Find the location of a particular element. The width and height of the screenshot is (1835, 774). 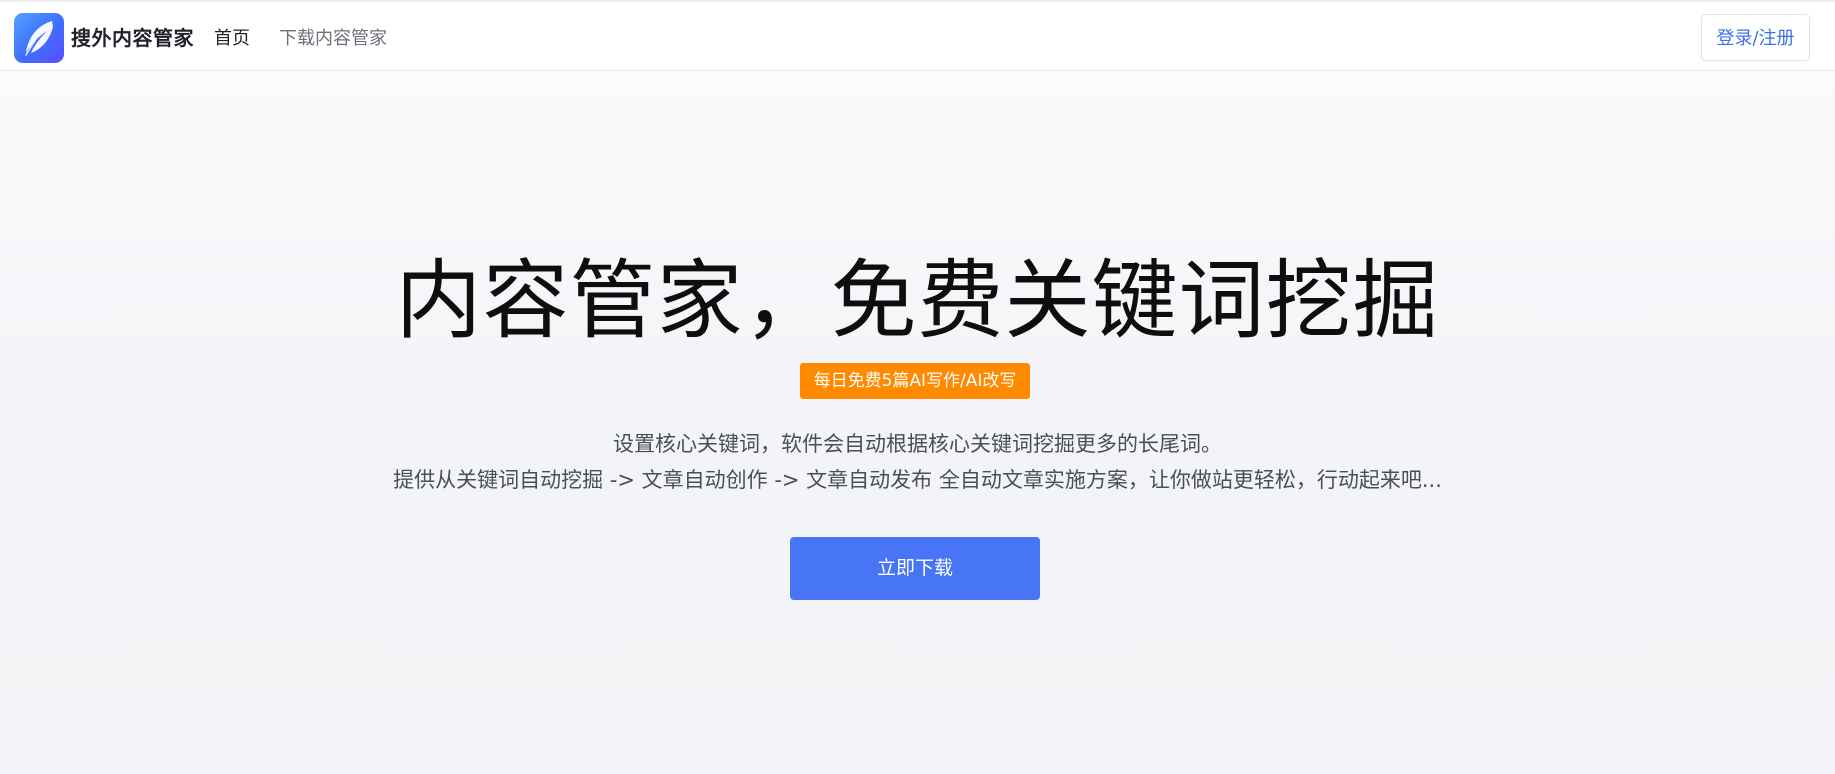

nav-home: 首页 is located at coordinates (232, 39).